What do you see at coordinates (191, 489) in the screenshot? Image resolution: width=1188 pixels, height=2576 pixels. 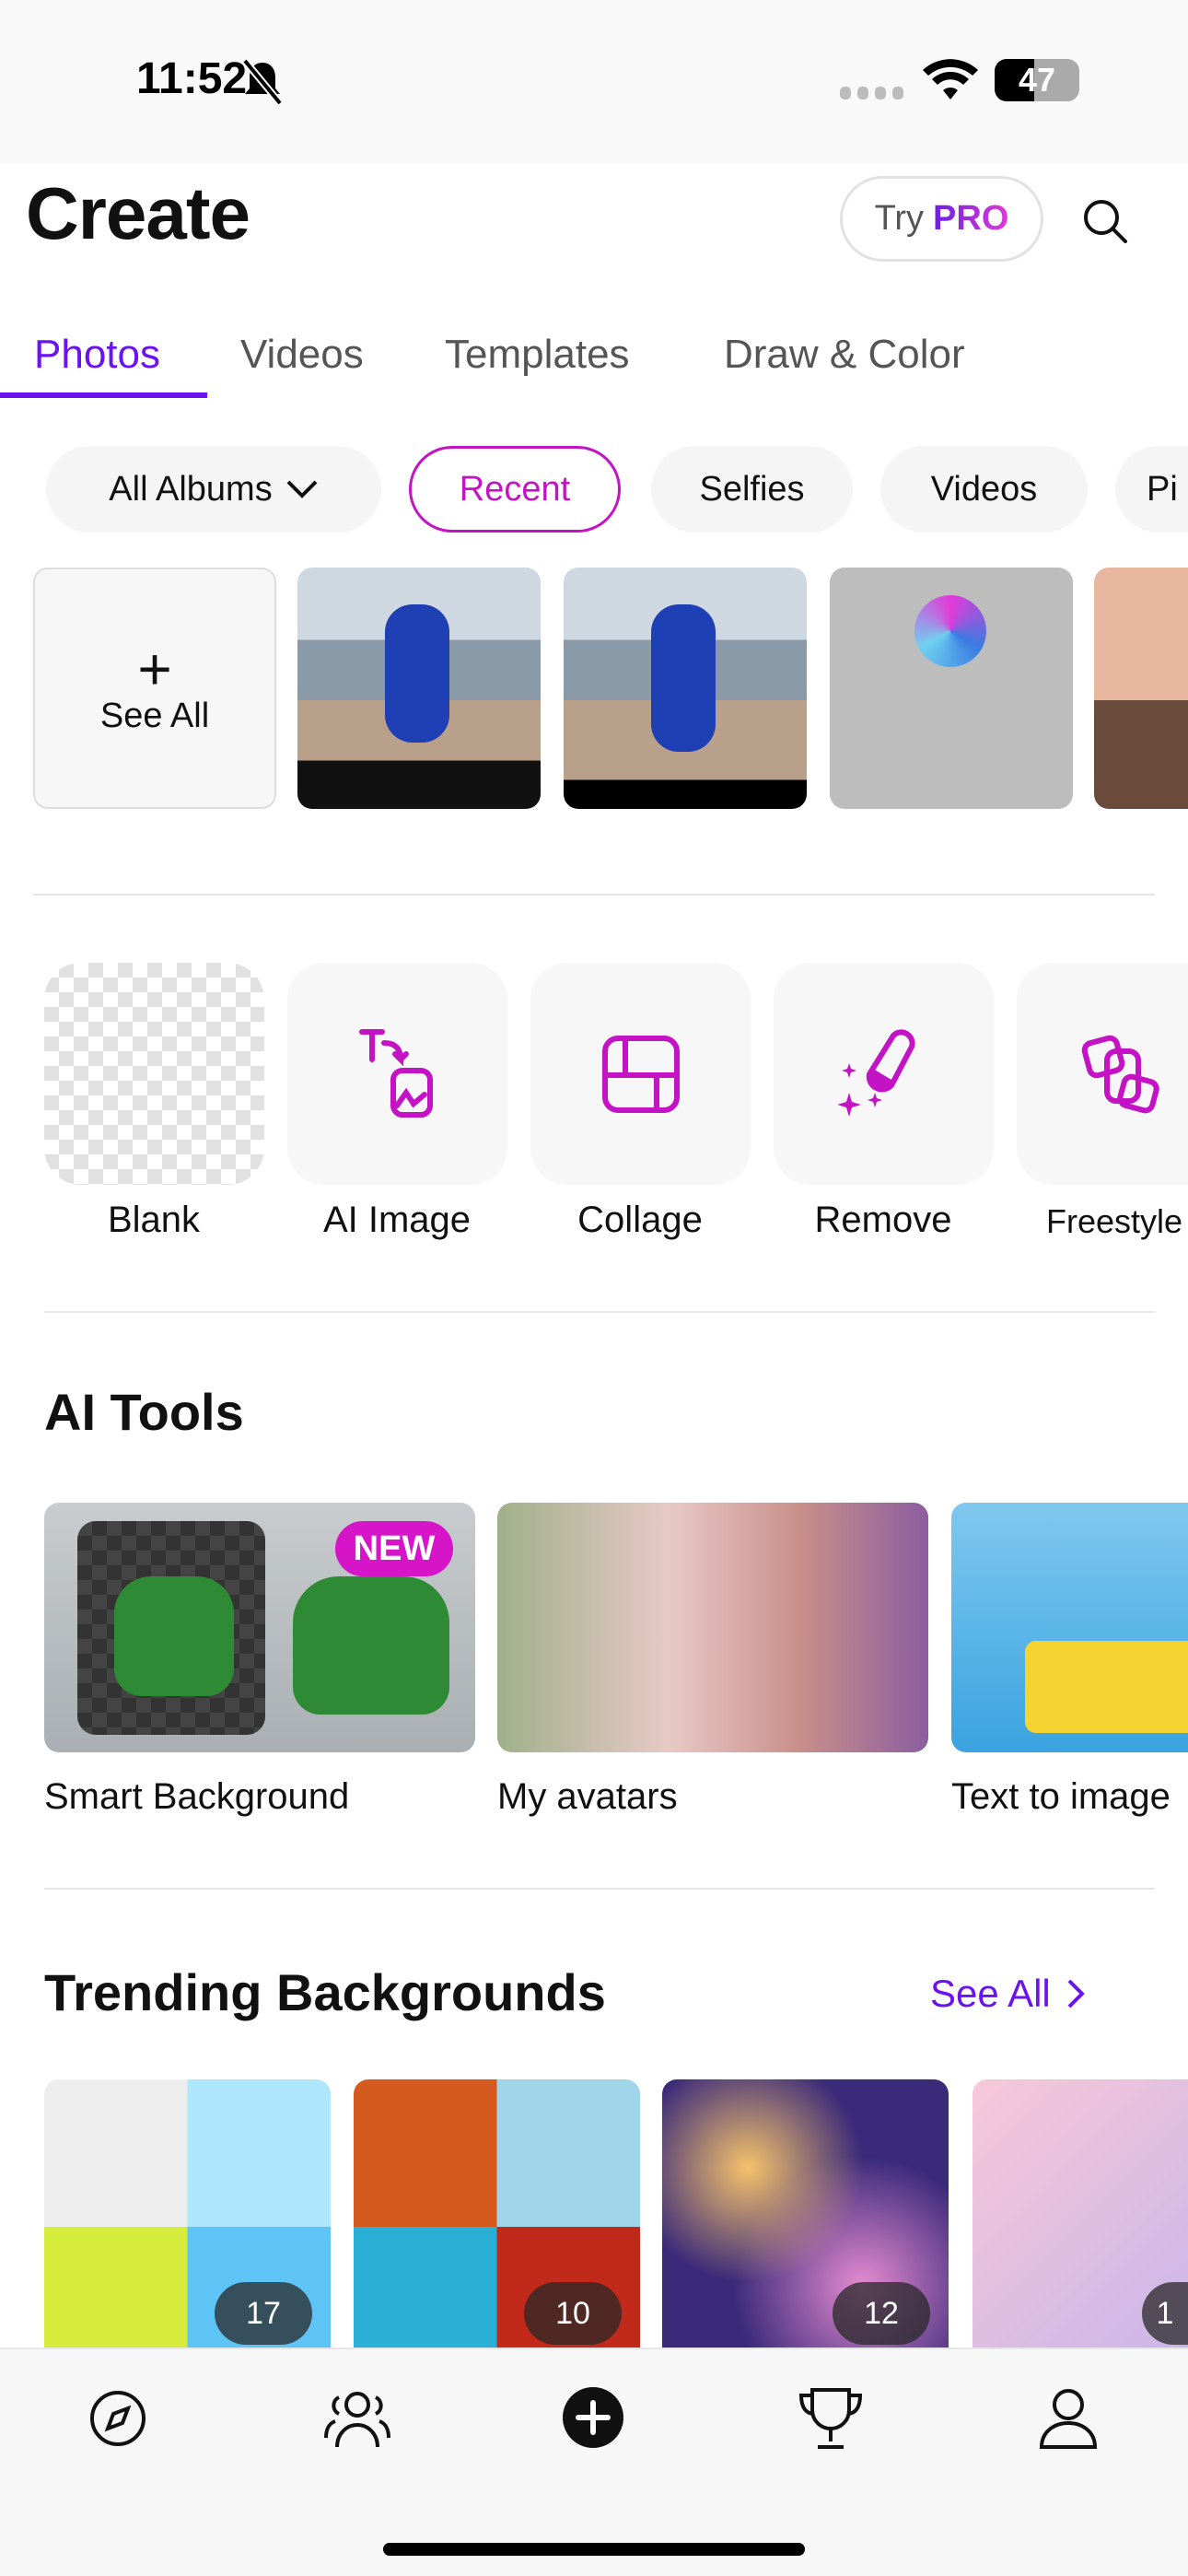 I see `album-dropdown-label: All Albums` at bounding box center [191, 489].